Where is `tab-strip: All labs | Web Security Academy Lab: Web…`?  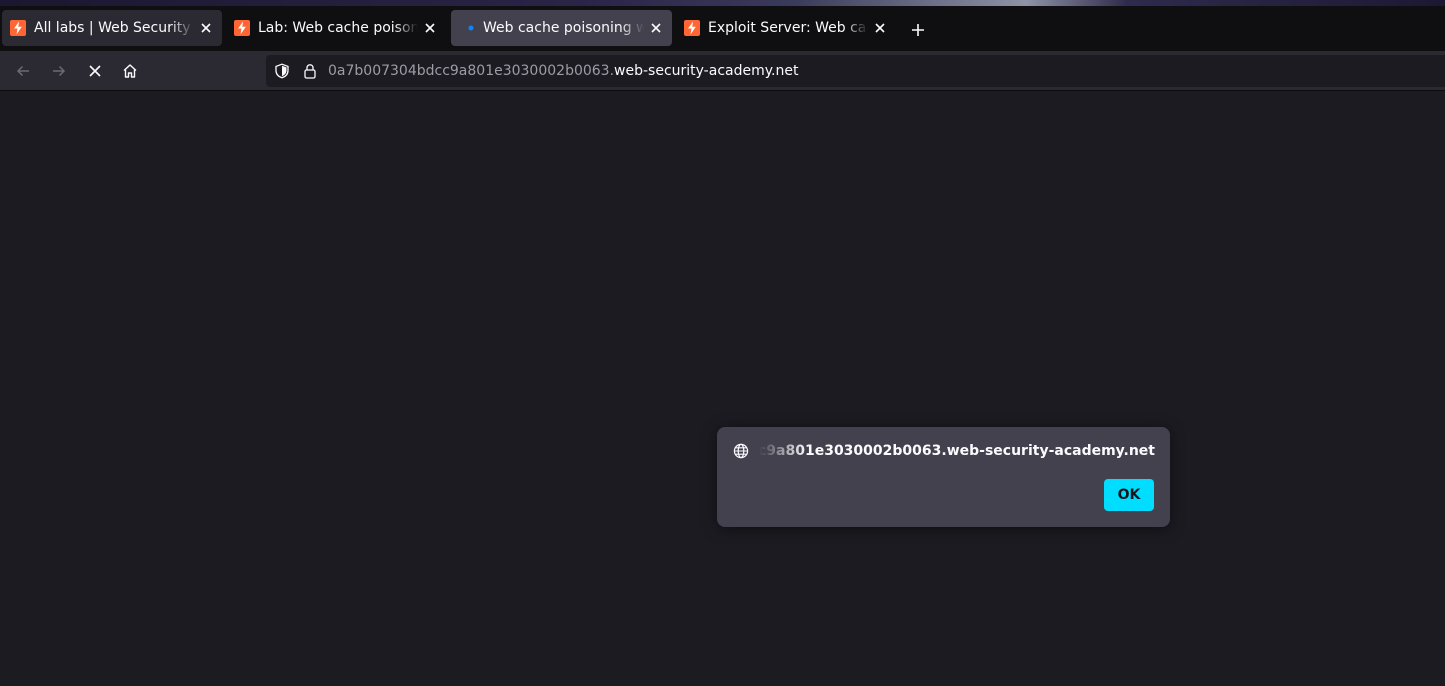 tab-strip: All labs | Web Security Academy Lab: Web… is located at coordinates (722, 28).